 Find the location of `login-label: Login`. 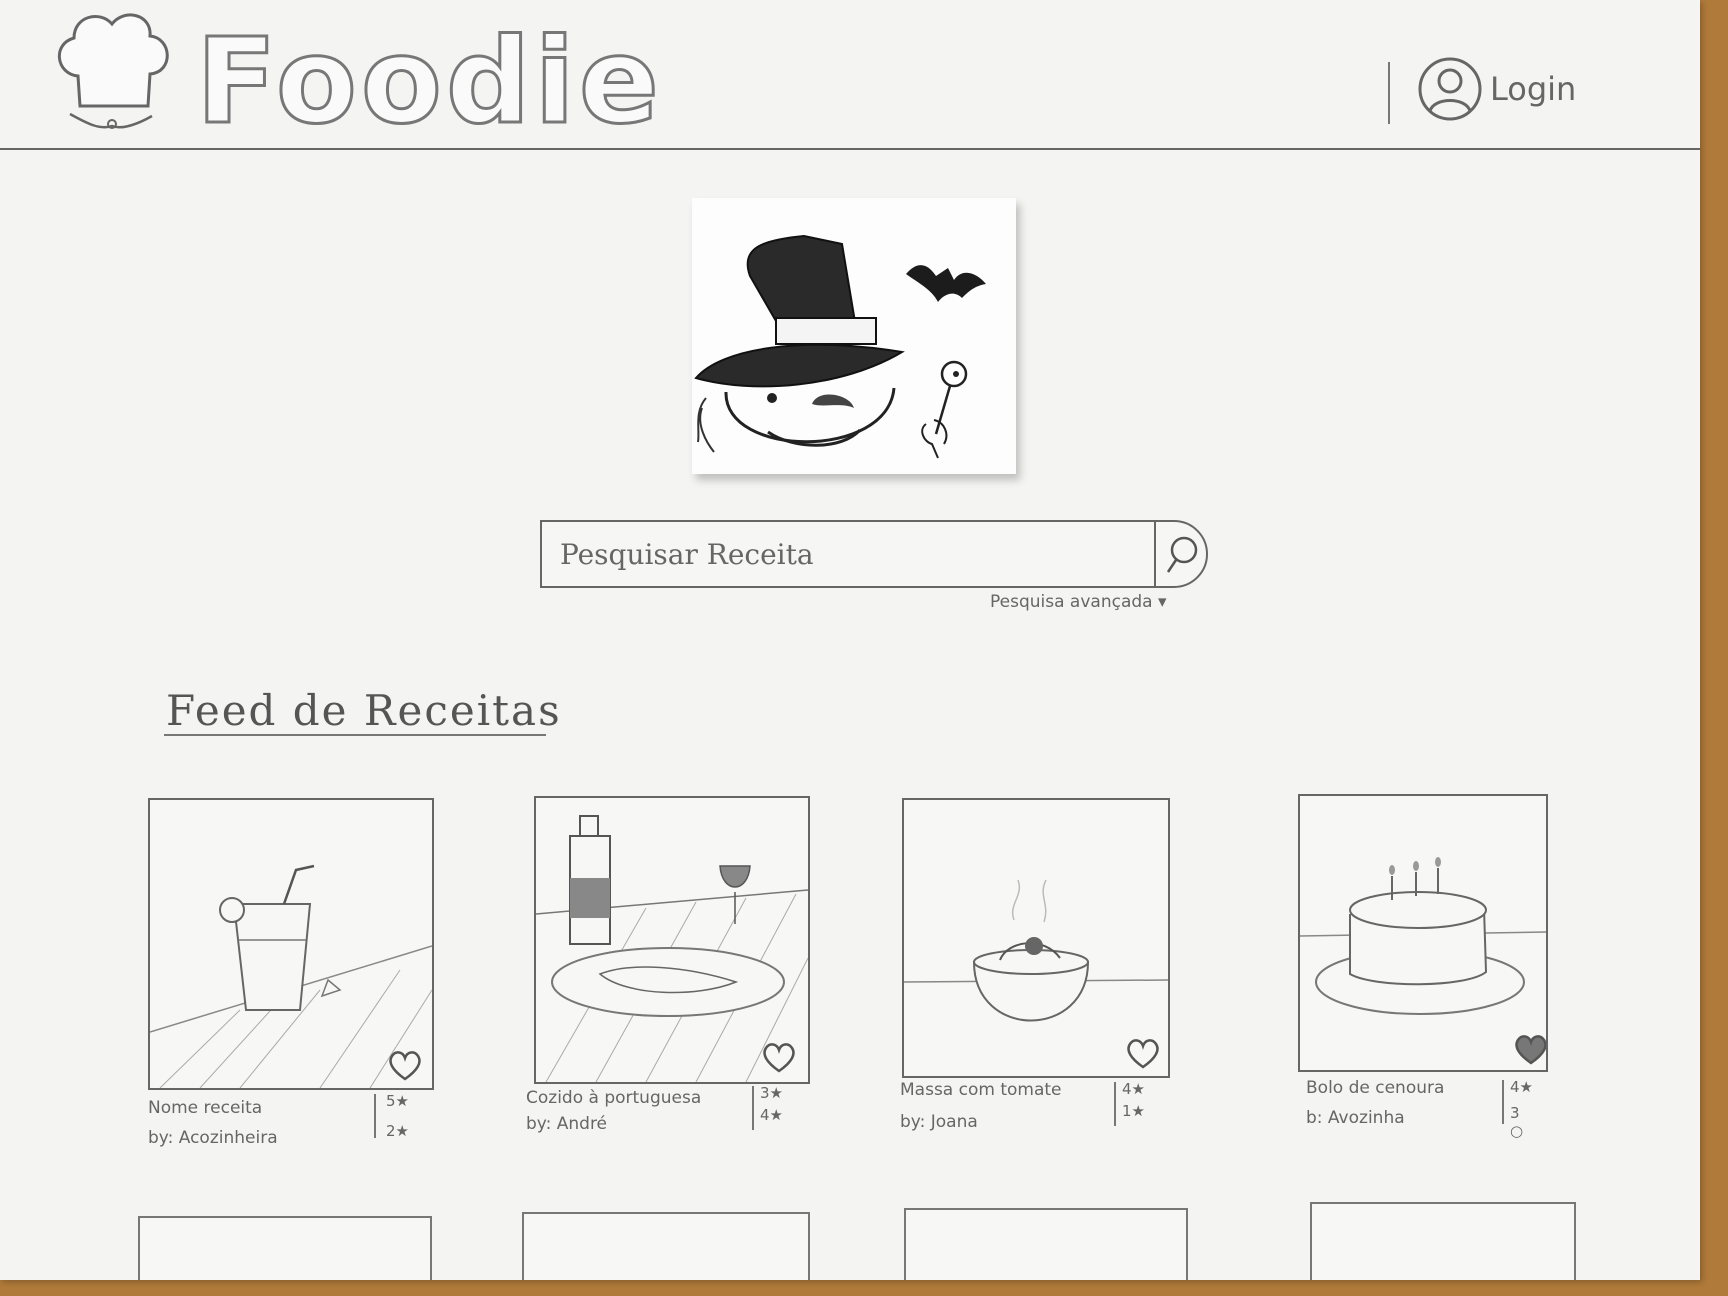

login-label: Login is located at coordinates (1533, 89).